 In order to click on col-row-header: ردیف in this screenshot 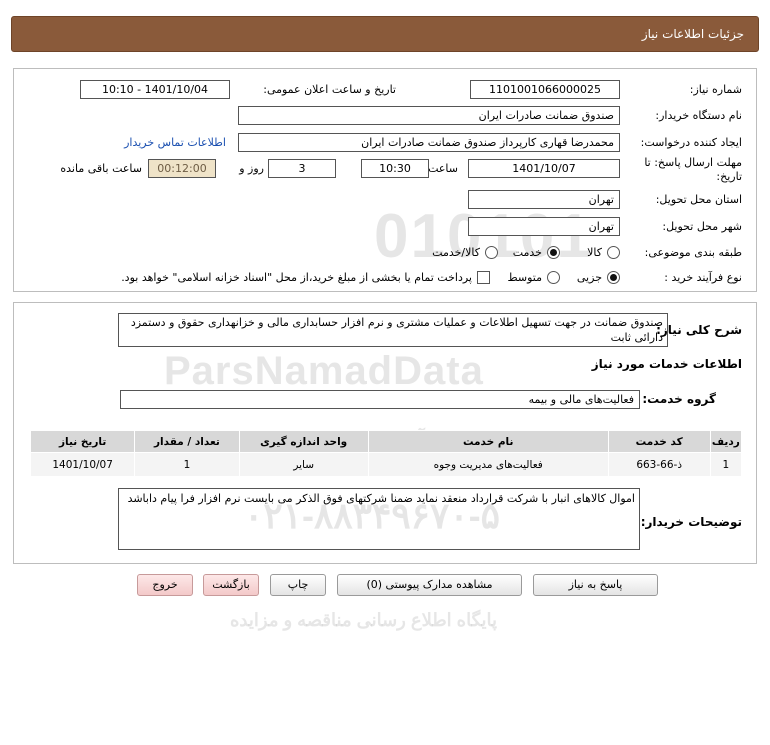, I will do `click(726, 441)`.